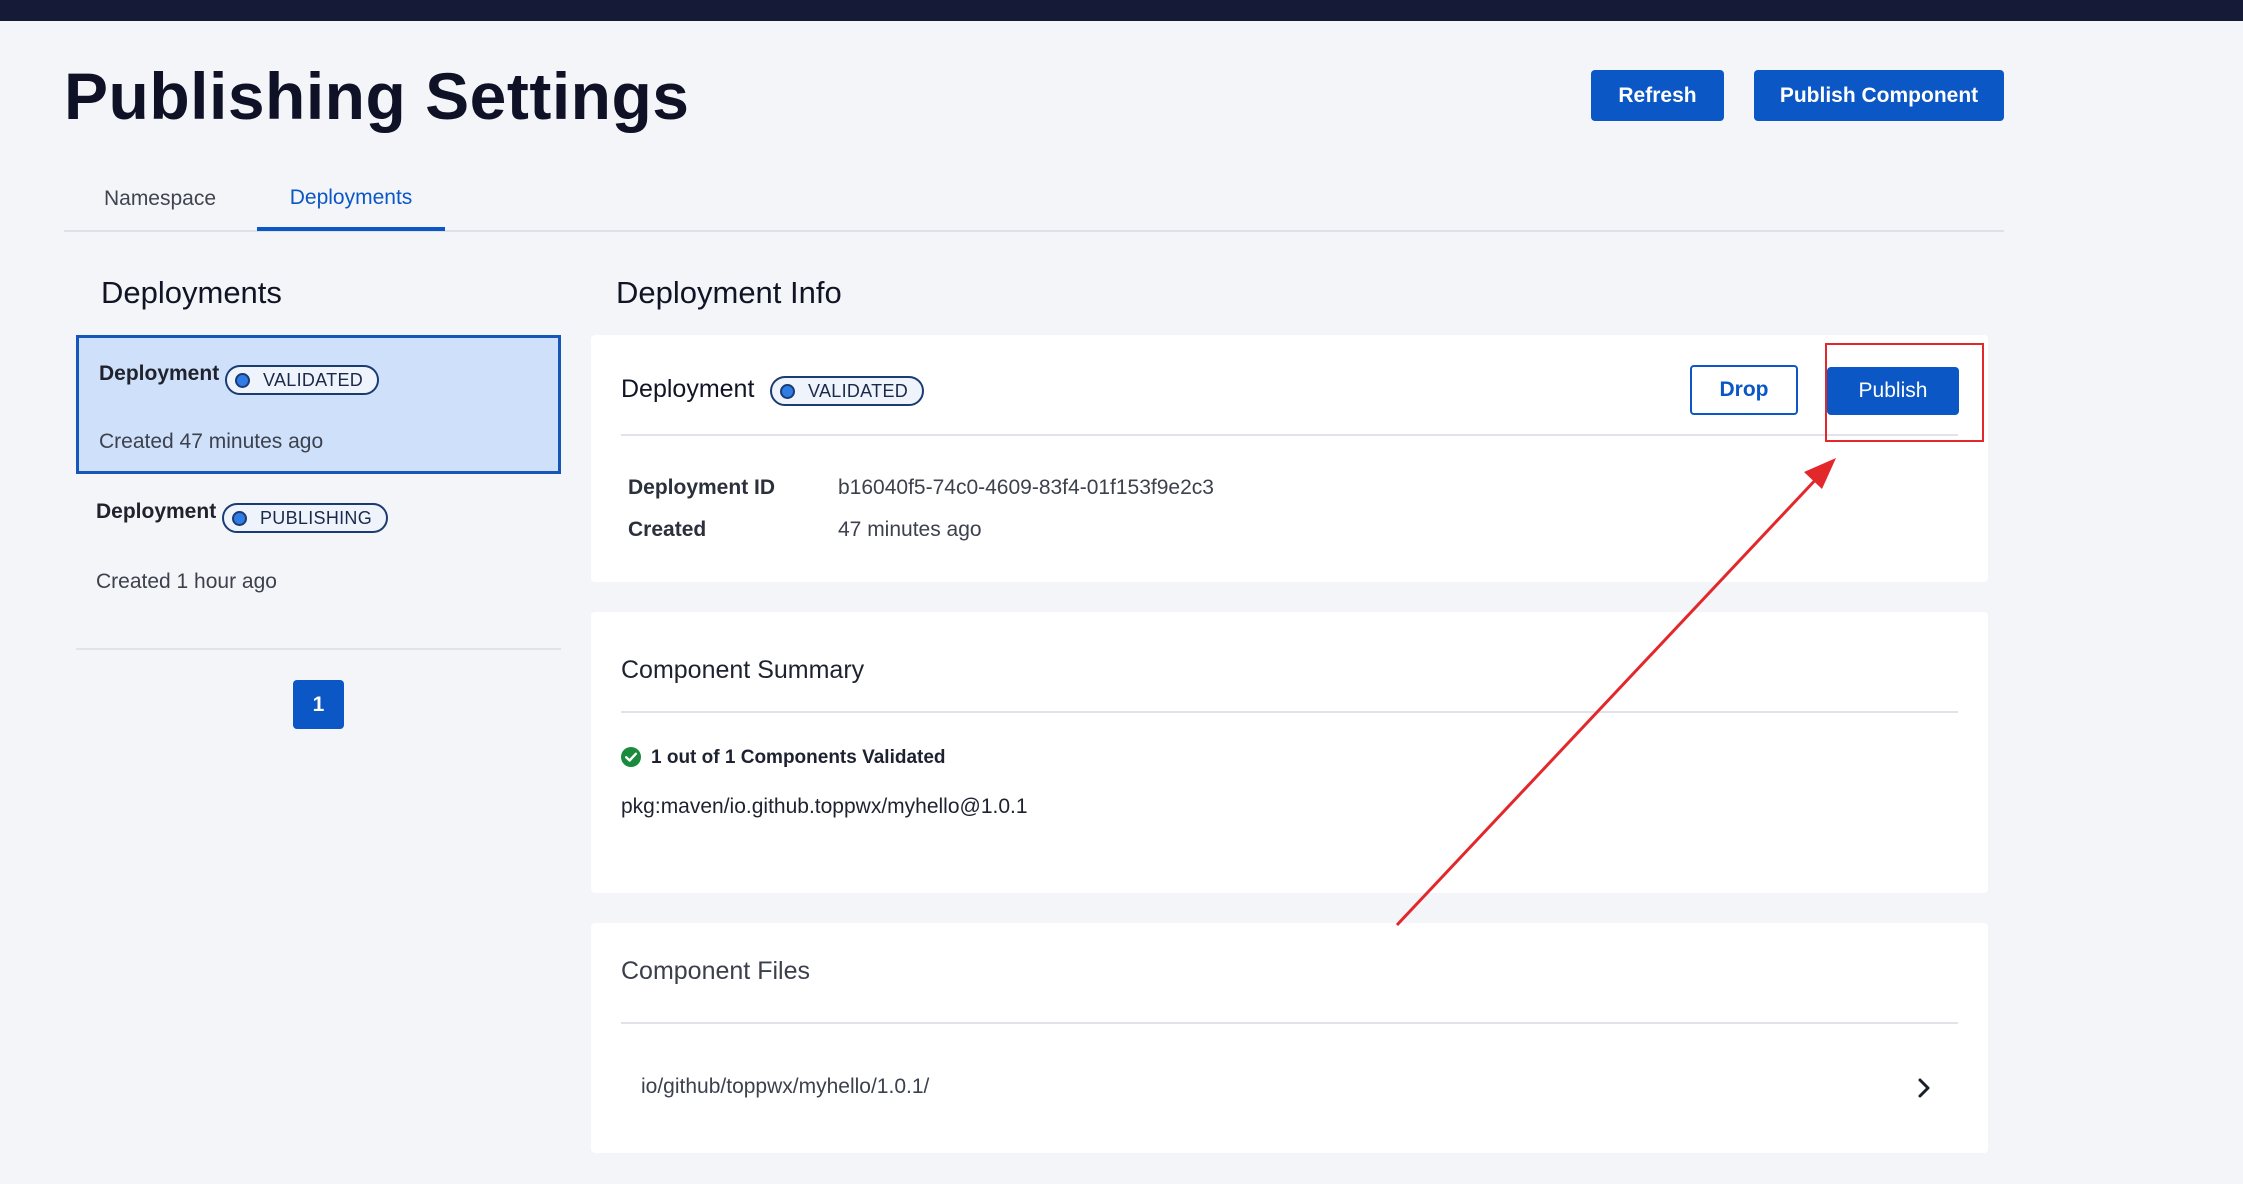 Image resolution: width=2243 pixels, height=1184 pixels. I want to click on publish-component-button: Publish Component, so click(1879, 95).